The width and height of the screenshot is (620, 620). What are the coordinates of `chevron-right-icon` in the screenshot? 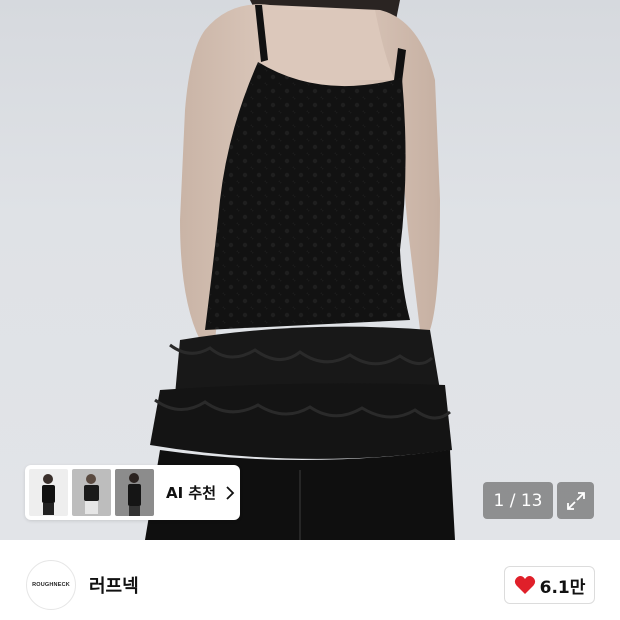 It's located at (230, 492).